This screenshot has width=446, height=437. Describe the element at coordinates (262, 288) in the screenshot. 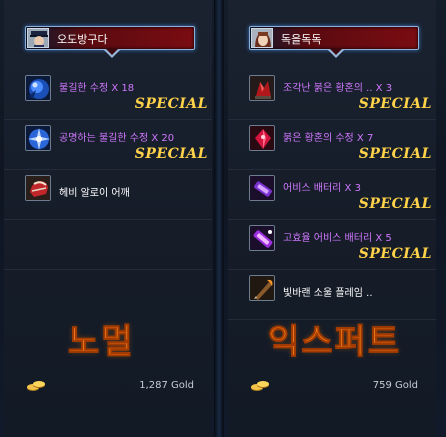

I see `soul-flame-weapon-icon` at that location.